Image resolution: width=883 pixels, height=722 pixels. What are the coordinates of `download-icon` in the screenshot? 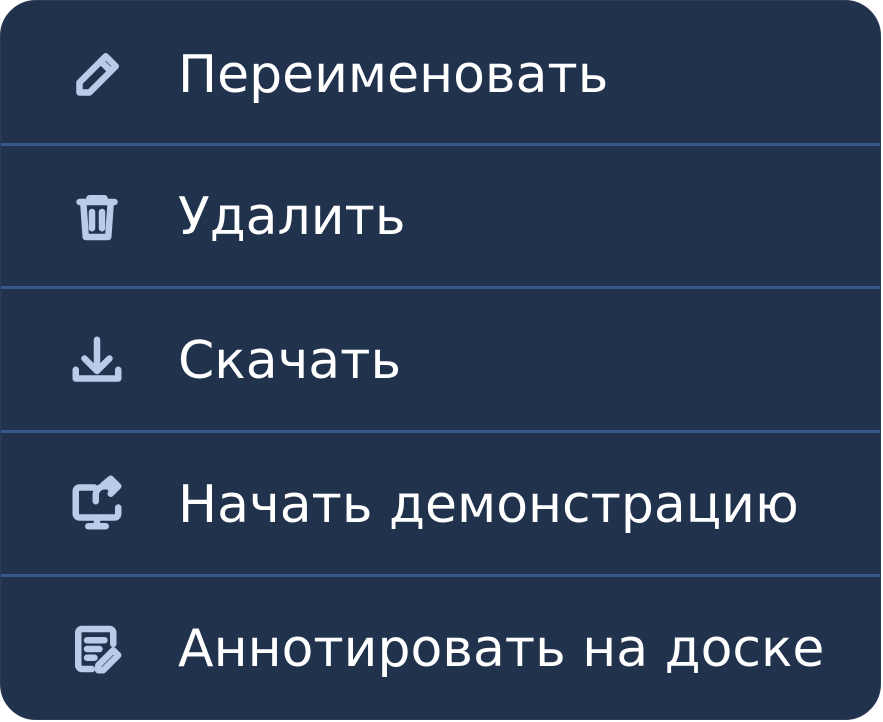 It's located at (97, 361).